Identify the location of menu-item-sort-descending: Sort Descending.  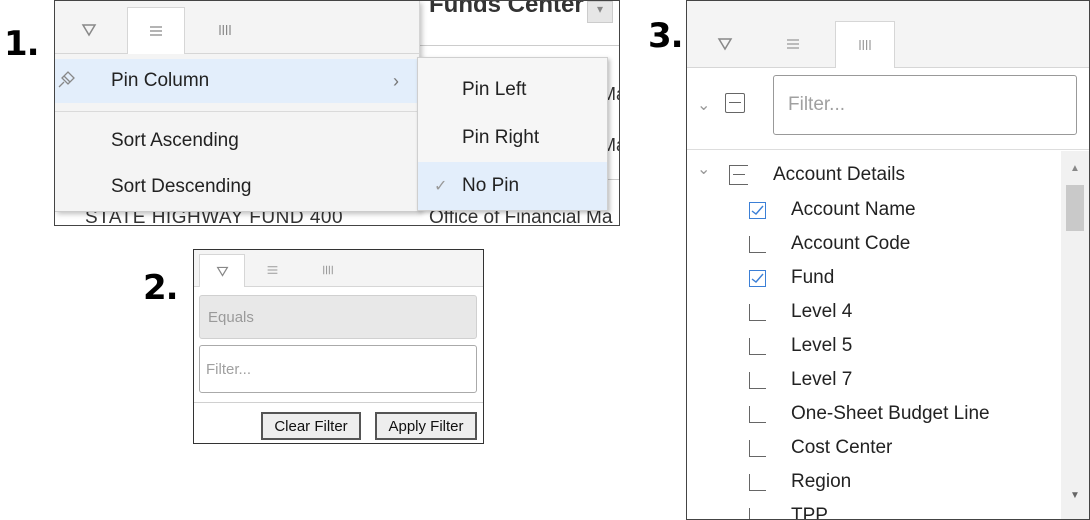
(237, 187).